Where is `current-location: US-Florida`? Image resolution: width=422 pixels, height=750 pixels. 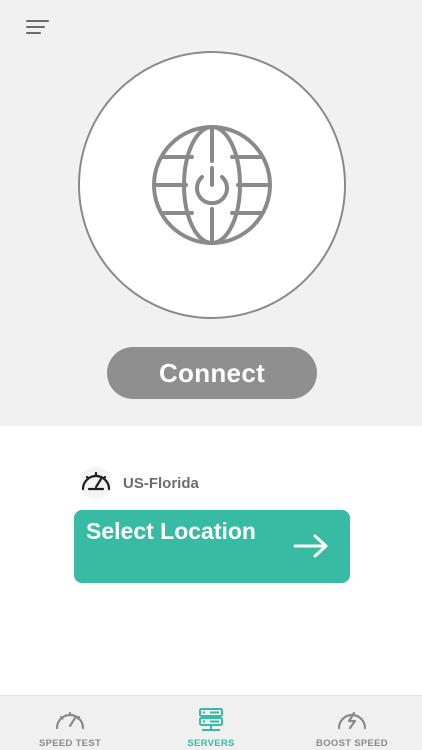
current-location: US-Florida is located at coordinates (138, 483).